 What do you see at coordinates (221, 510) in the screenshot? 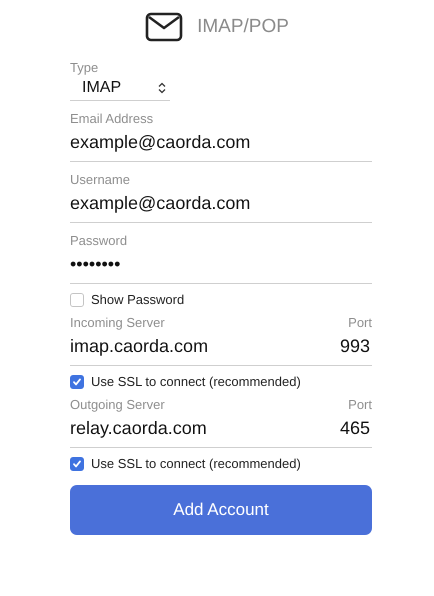
I see `add-account-button: Add Account` at bounding box center [221, 510].